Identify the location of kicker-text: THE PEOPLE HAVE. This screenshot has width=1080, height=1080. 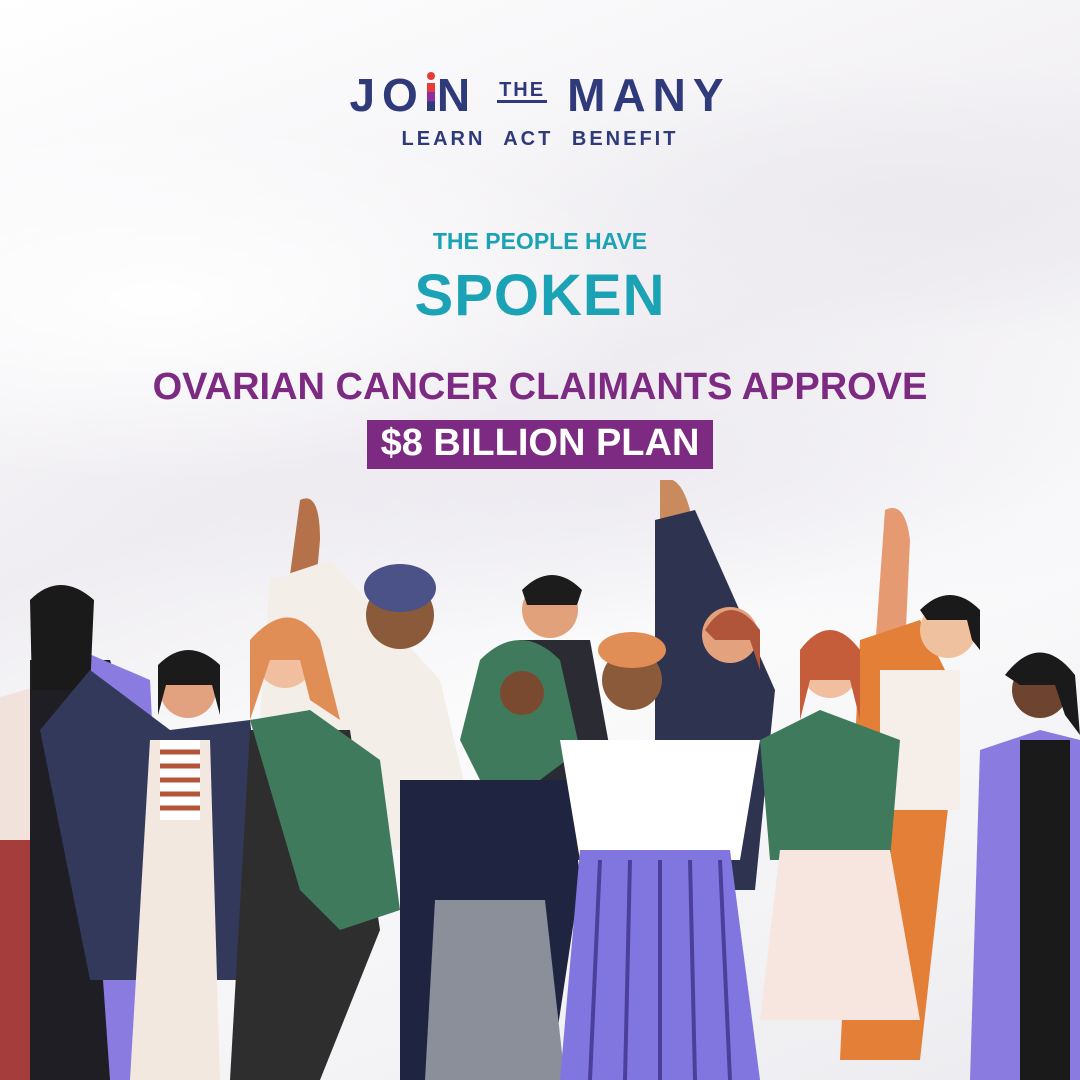
(540, 241).